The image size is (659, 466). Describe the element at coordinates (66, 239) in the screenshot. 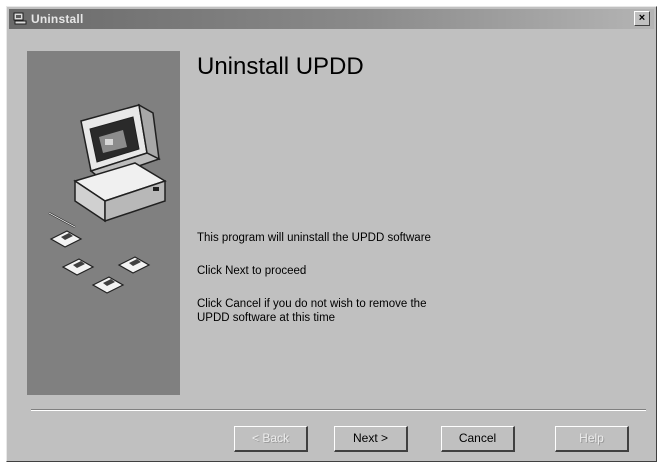

I see `floppy-disk-icon` at that location.